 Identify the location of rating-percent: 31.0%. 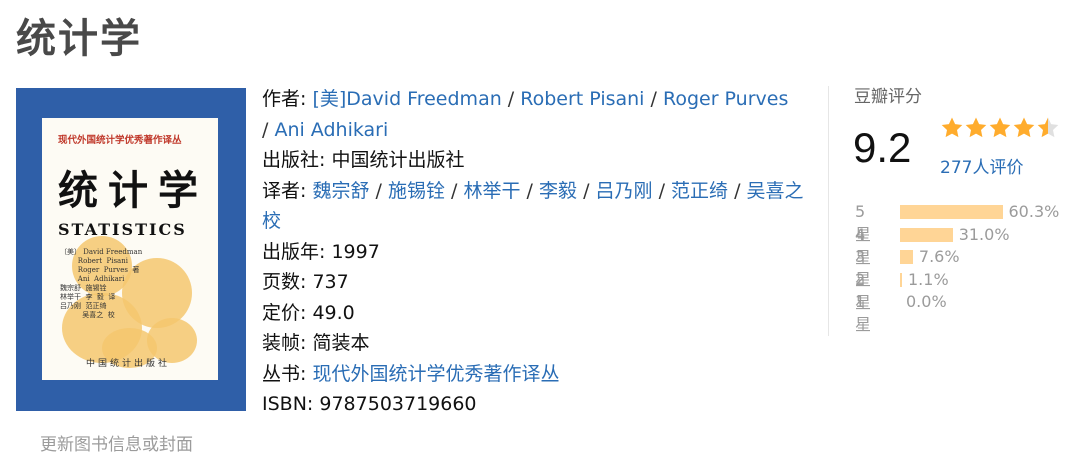
(984, 234).